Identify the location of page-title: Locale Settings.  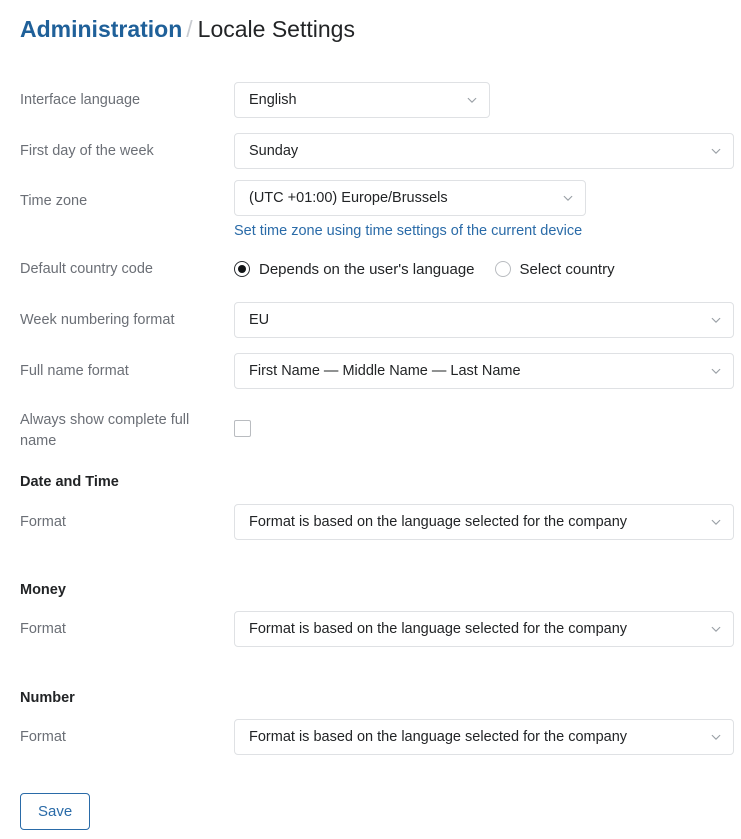
(276, 29).